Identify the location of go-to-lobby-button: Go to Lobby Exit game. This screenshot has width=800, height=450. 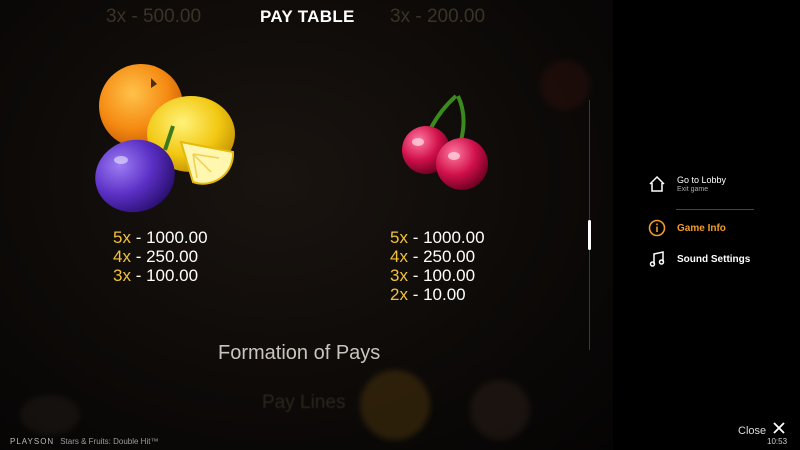
(686, 184).